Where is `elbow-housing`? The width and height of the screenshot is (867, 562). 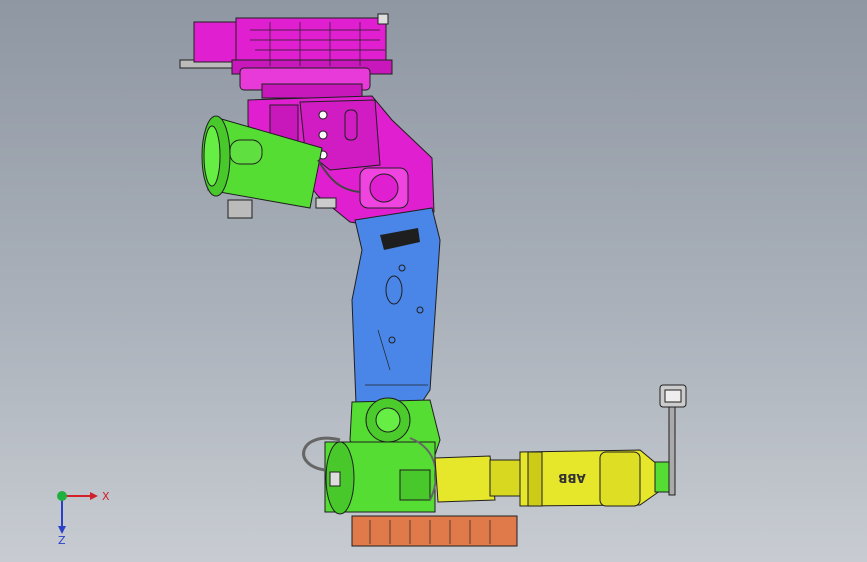
elbow-housing is located at coordinates (382, 456).